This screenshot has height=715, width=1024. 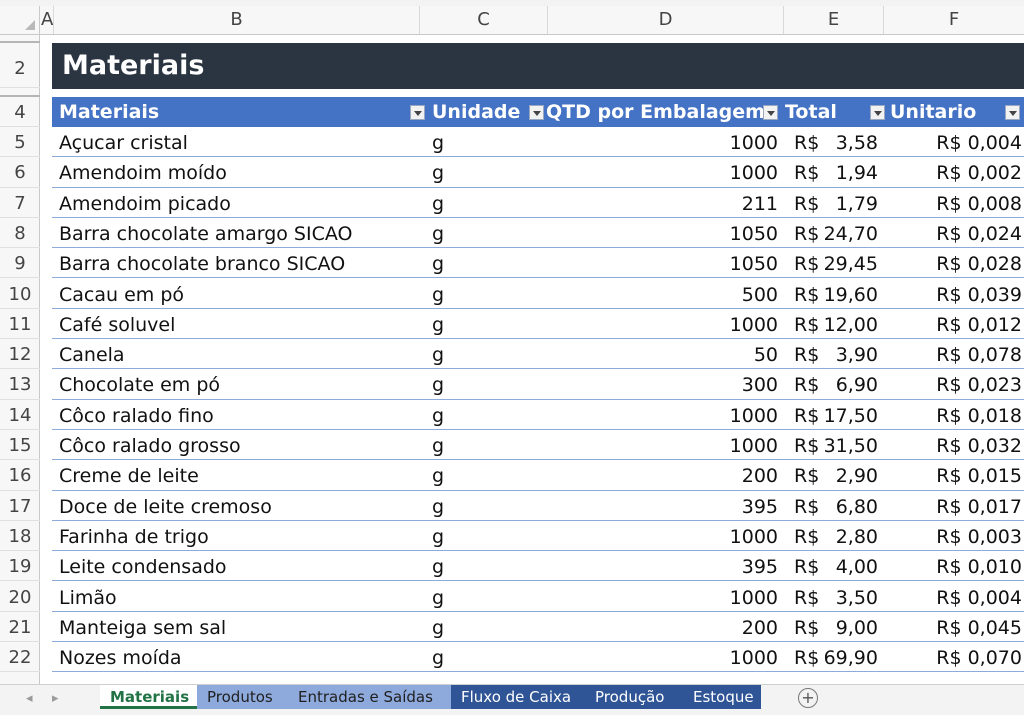 I want to click on cell-unitario: R$ 0,078, so click(x=979, y=354).